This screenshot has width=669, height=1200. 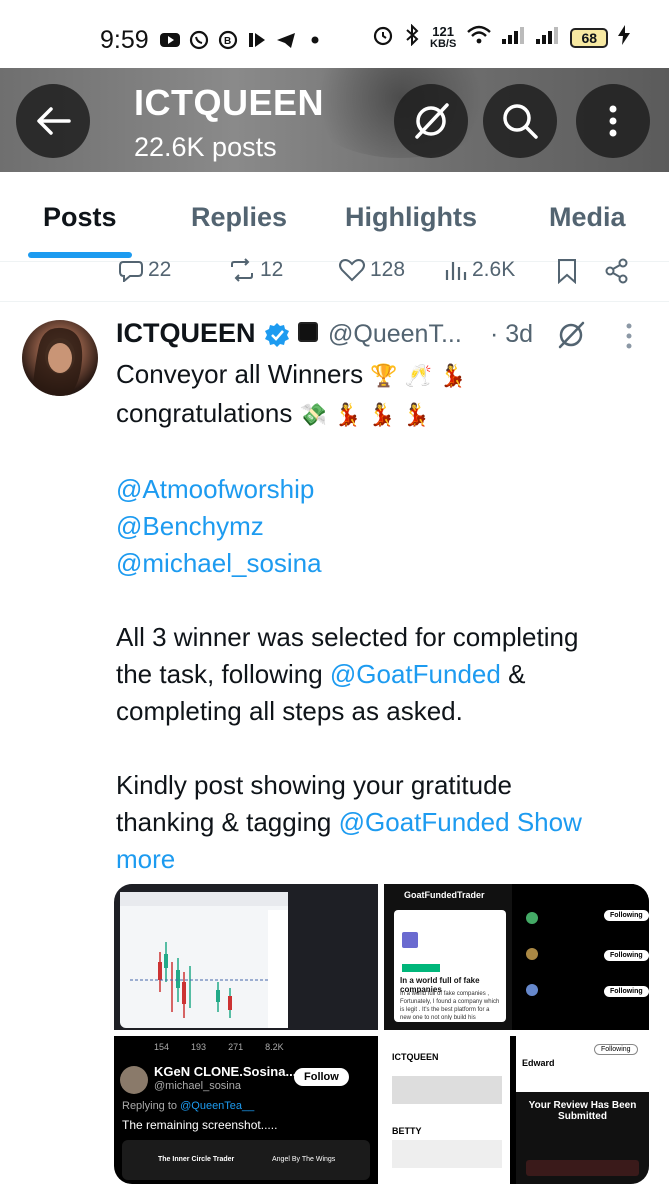 What do you see at coordinates (334, 280) in the screenshot?
I see `previous-tweet-actions: 22 12 128 2.6K` at bounding box center [334, 280].